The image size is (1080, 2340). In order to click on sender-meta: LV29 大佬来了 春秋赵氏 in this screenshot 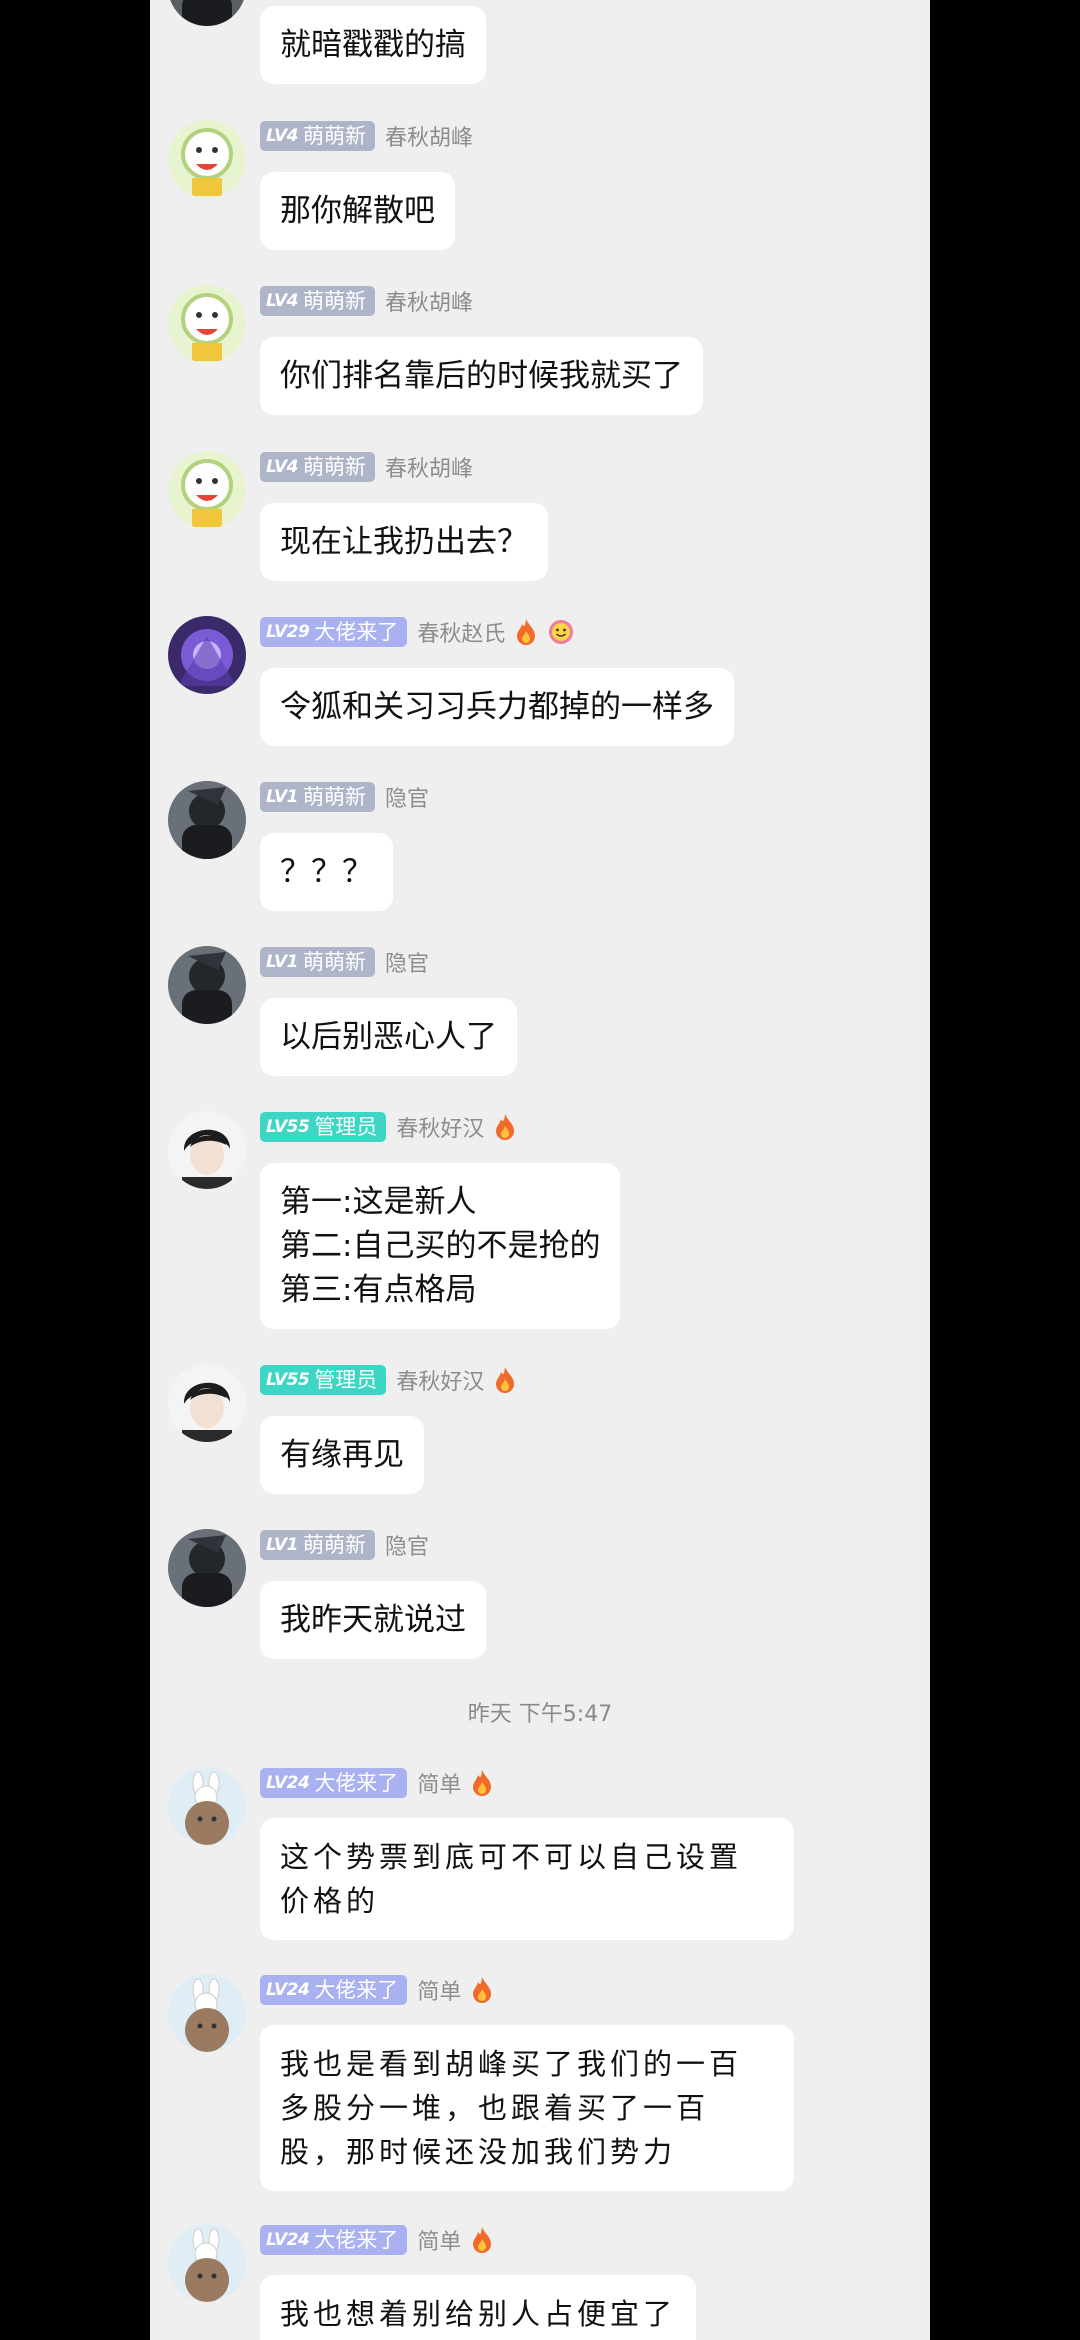, I will do `click(417, 632)`.